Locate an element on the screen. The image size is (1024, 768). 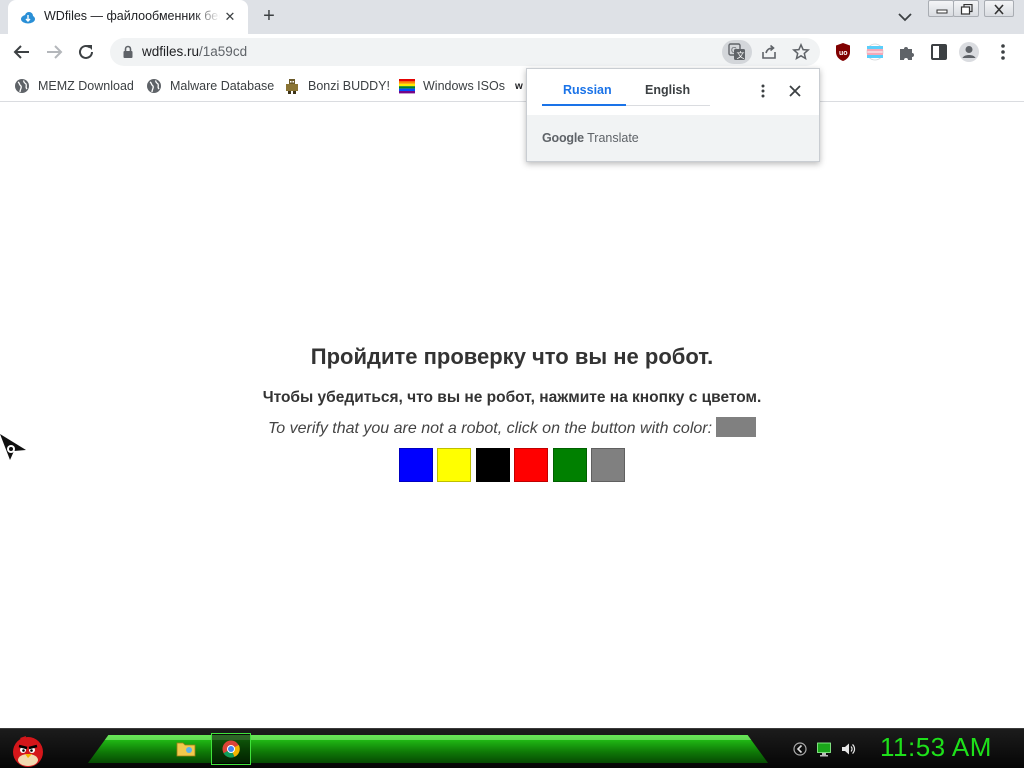
color-button-yellow is located at coordinates (454, 465).